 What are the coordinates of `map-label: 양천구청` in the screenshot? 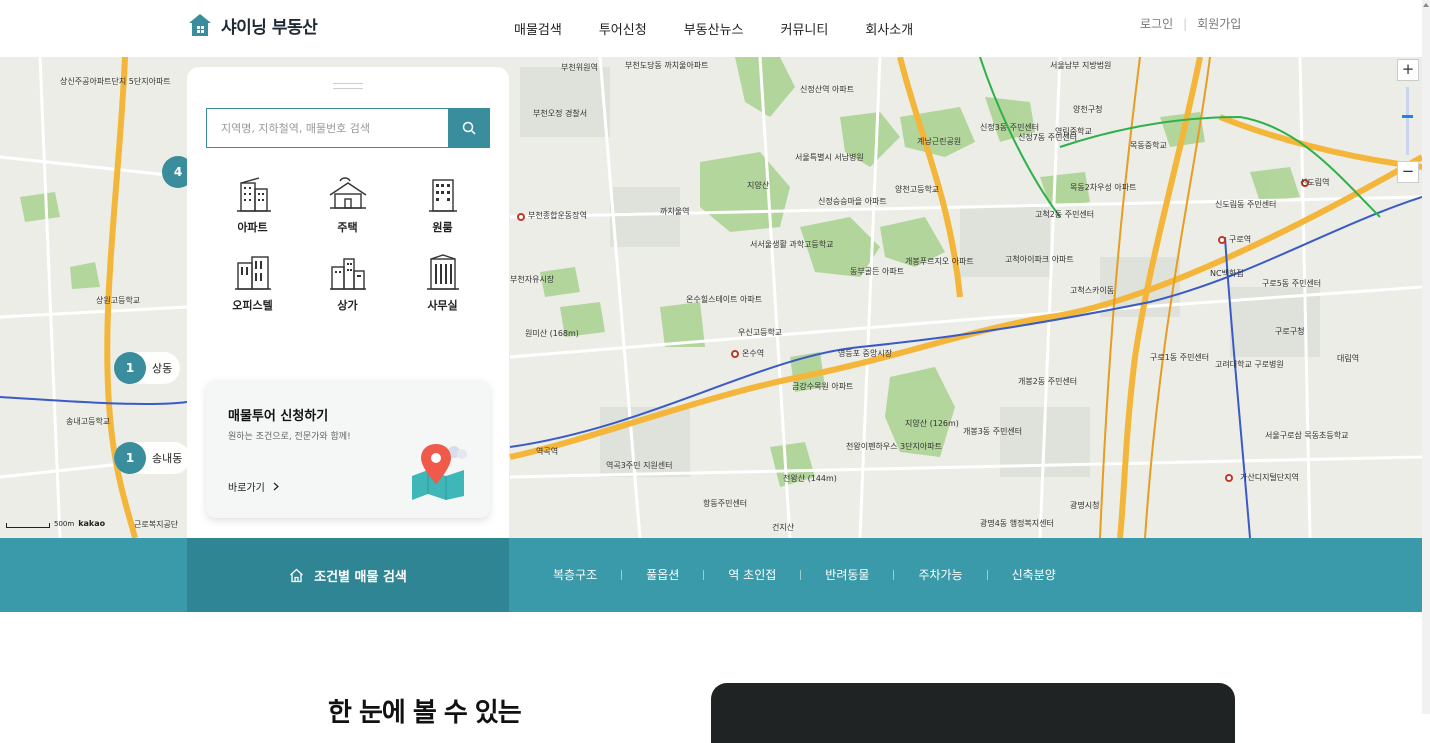 It's located at (1088, 109).